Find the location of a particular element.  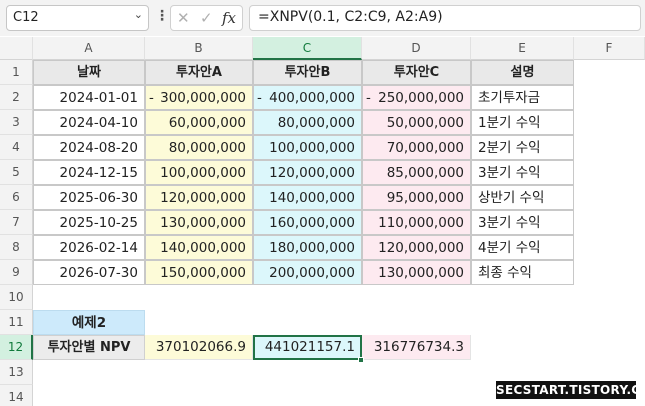

watermark: SECSTART.TISTORY.COM is located at coordinates (570, 390).